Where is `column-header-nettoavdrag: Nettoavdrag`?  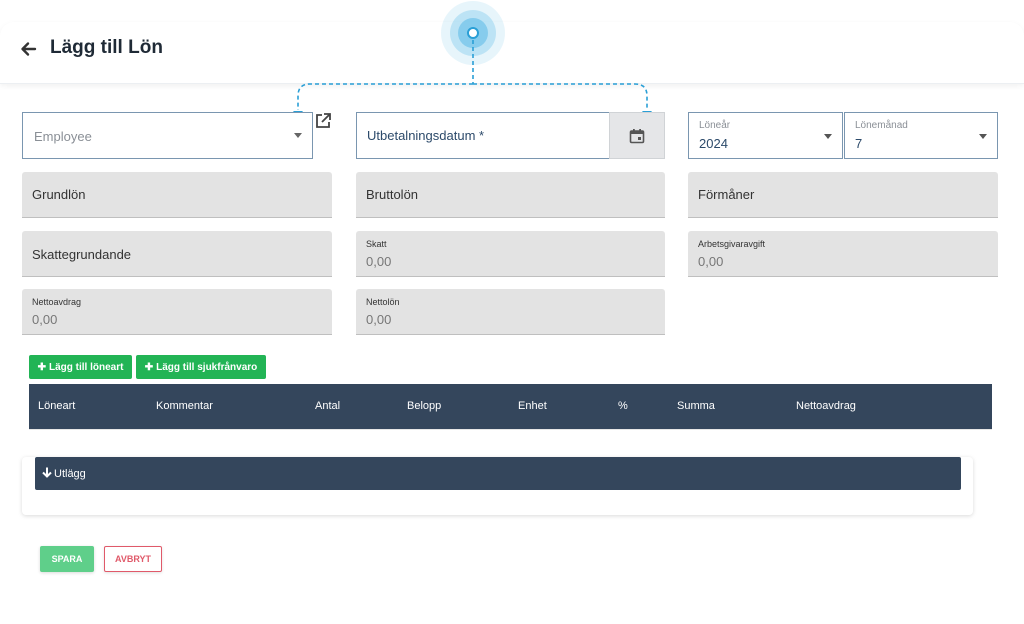 column-header-nettoavdrag: Nettoavdrag is located at coordinates (826, 406).